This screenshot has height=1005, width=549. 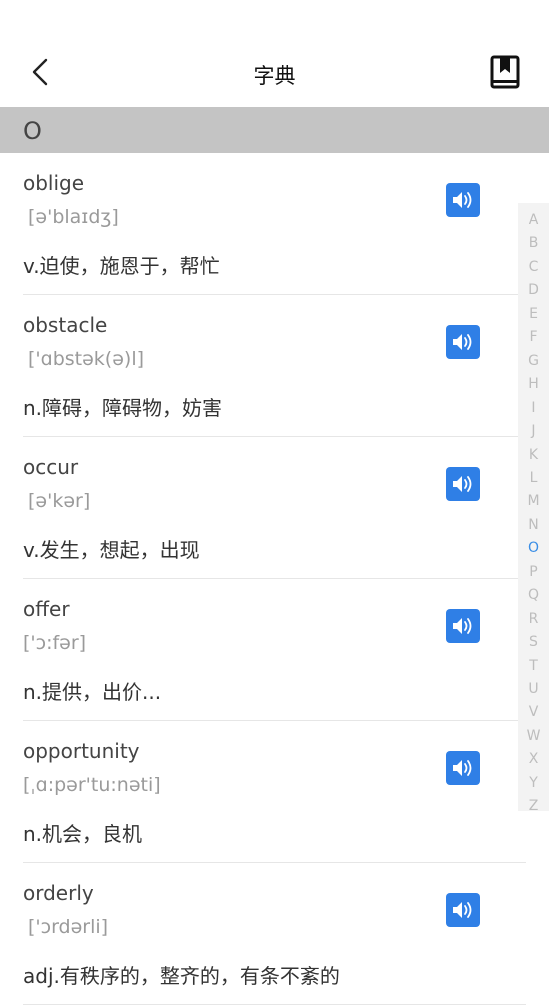 I want to click on definition-text: n.机会，良机, so click(x=83, y=834).